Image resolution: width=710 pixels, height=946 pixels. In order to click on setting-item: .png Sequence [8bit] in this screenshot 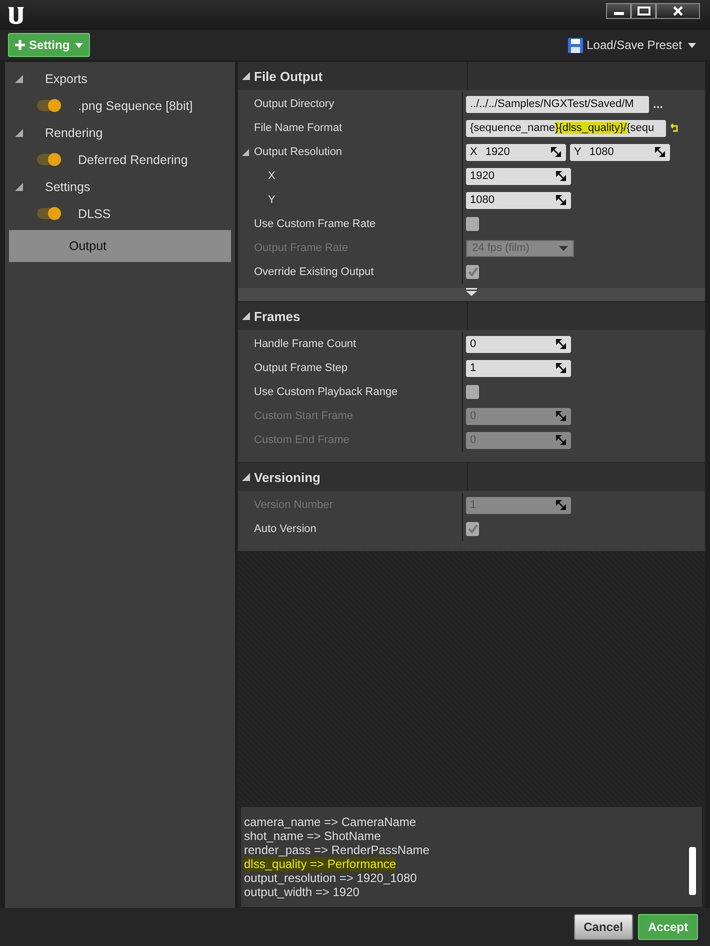, I will do `click(135, 105)`.